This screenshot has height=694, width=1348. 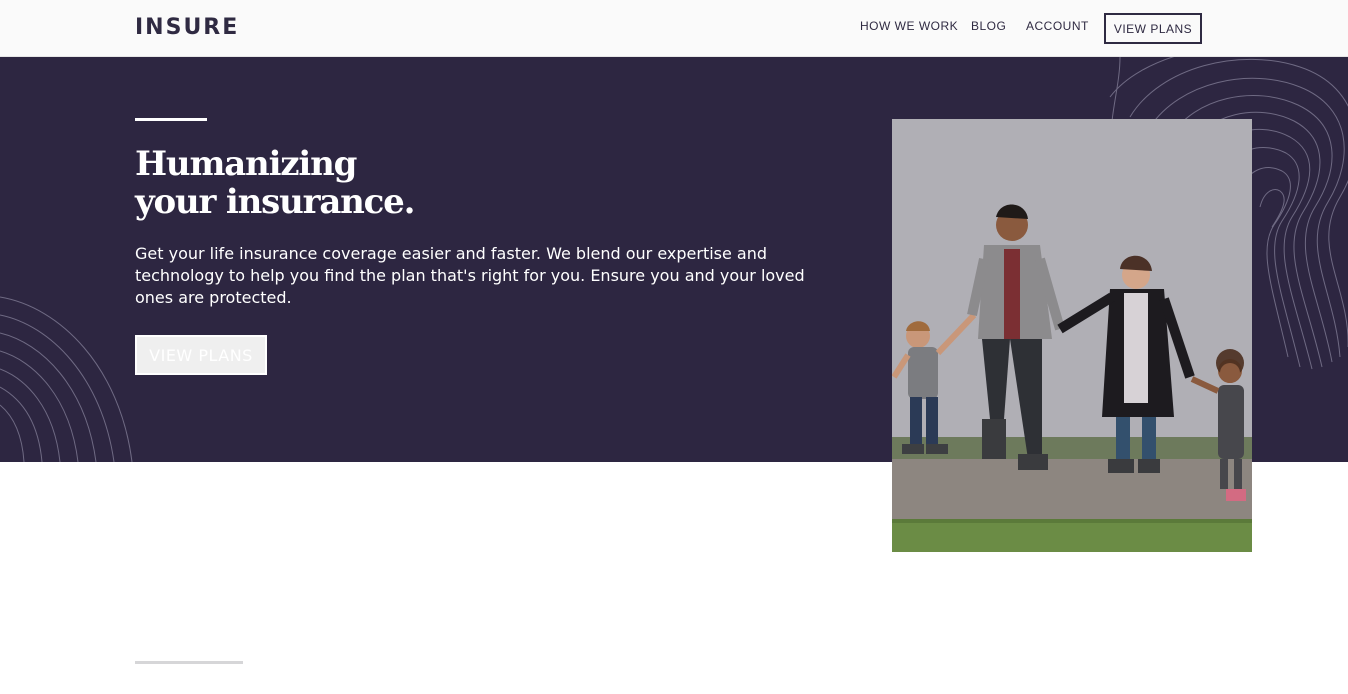 What do you see at coordinates (1057, 26) in the screenshot?
I see `nav-account: ACCOUNT` at bounding box center [1057, 26].